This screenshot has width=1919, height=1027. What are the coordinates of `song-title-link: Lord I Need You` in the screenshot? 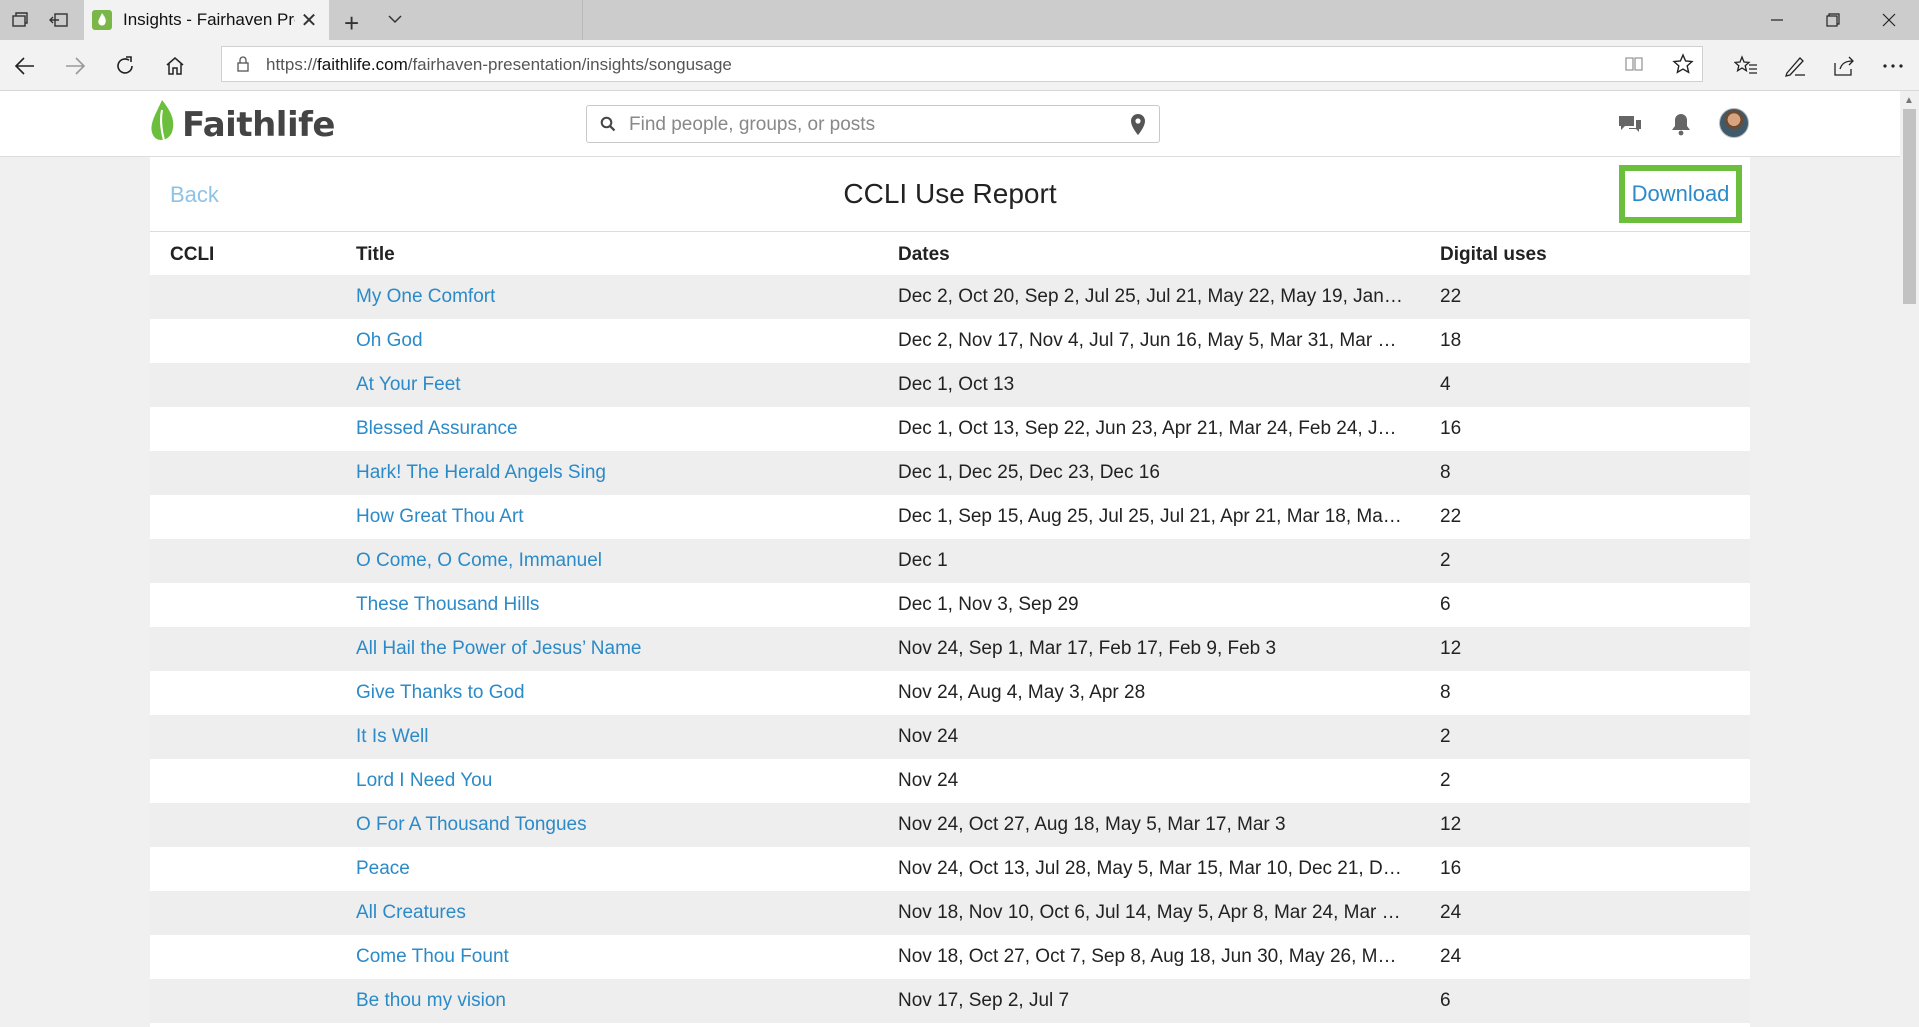 It's located at (424, 781).